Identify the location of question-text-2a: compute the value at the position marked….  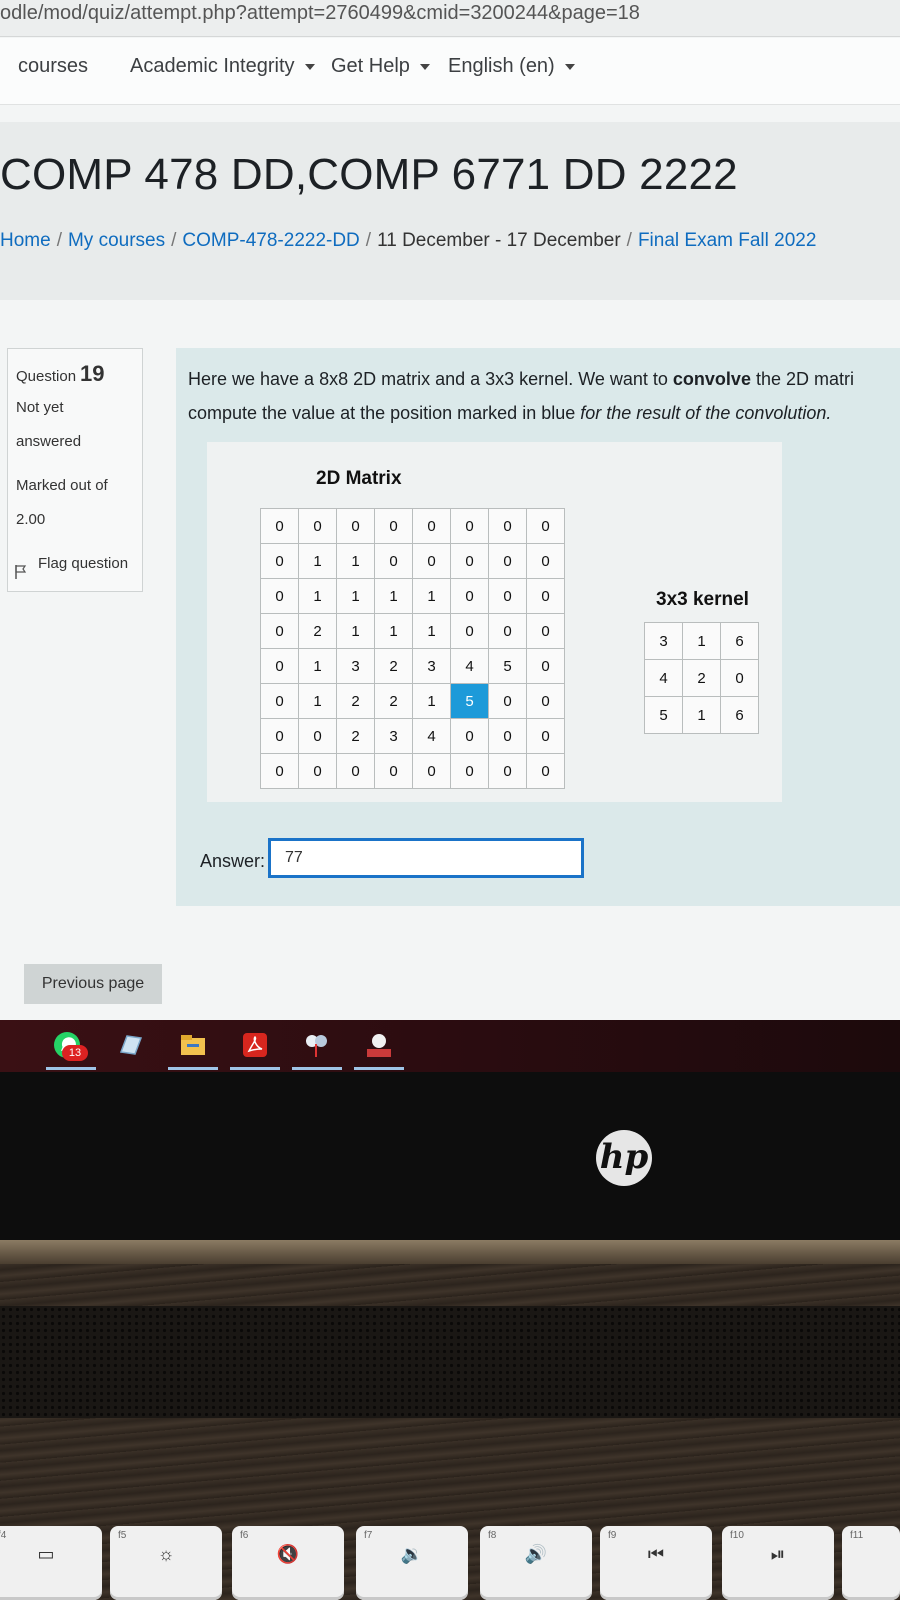
(384, 413).